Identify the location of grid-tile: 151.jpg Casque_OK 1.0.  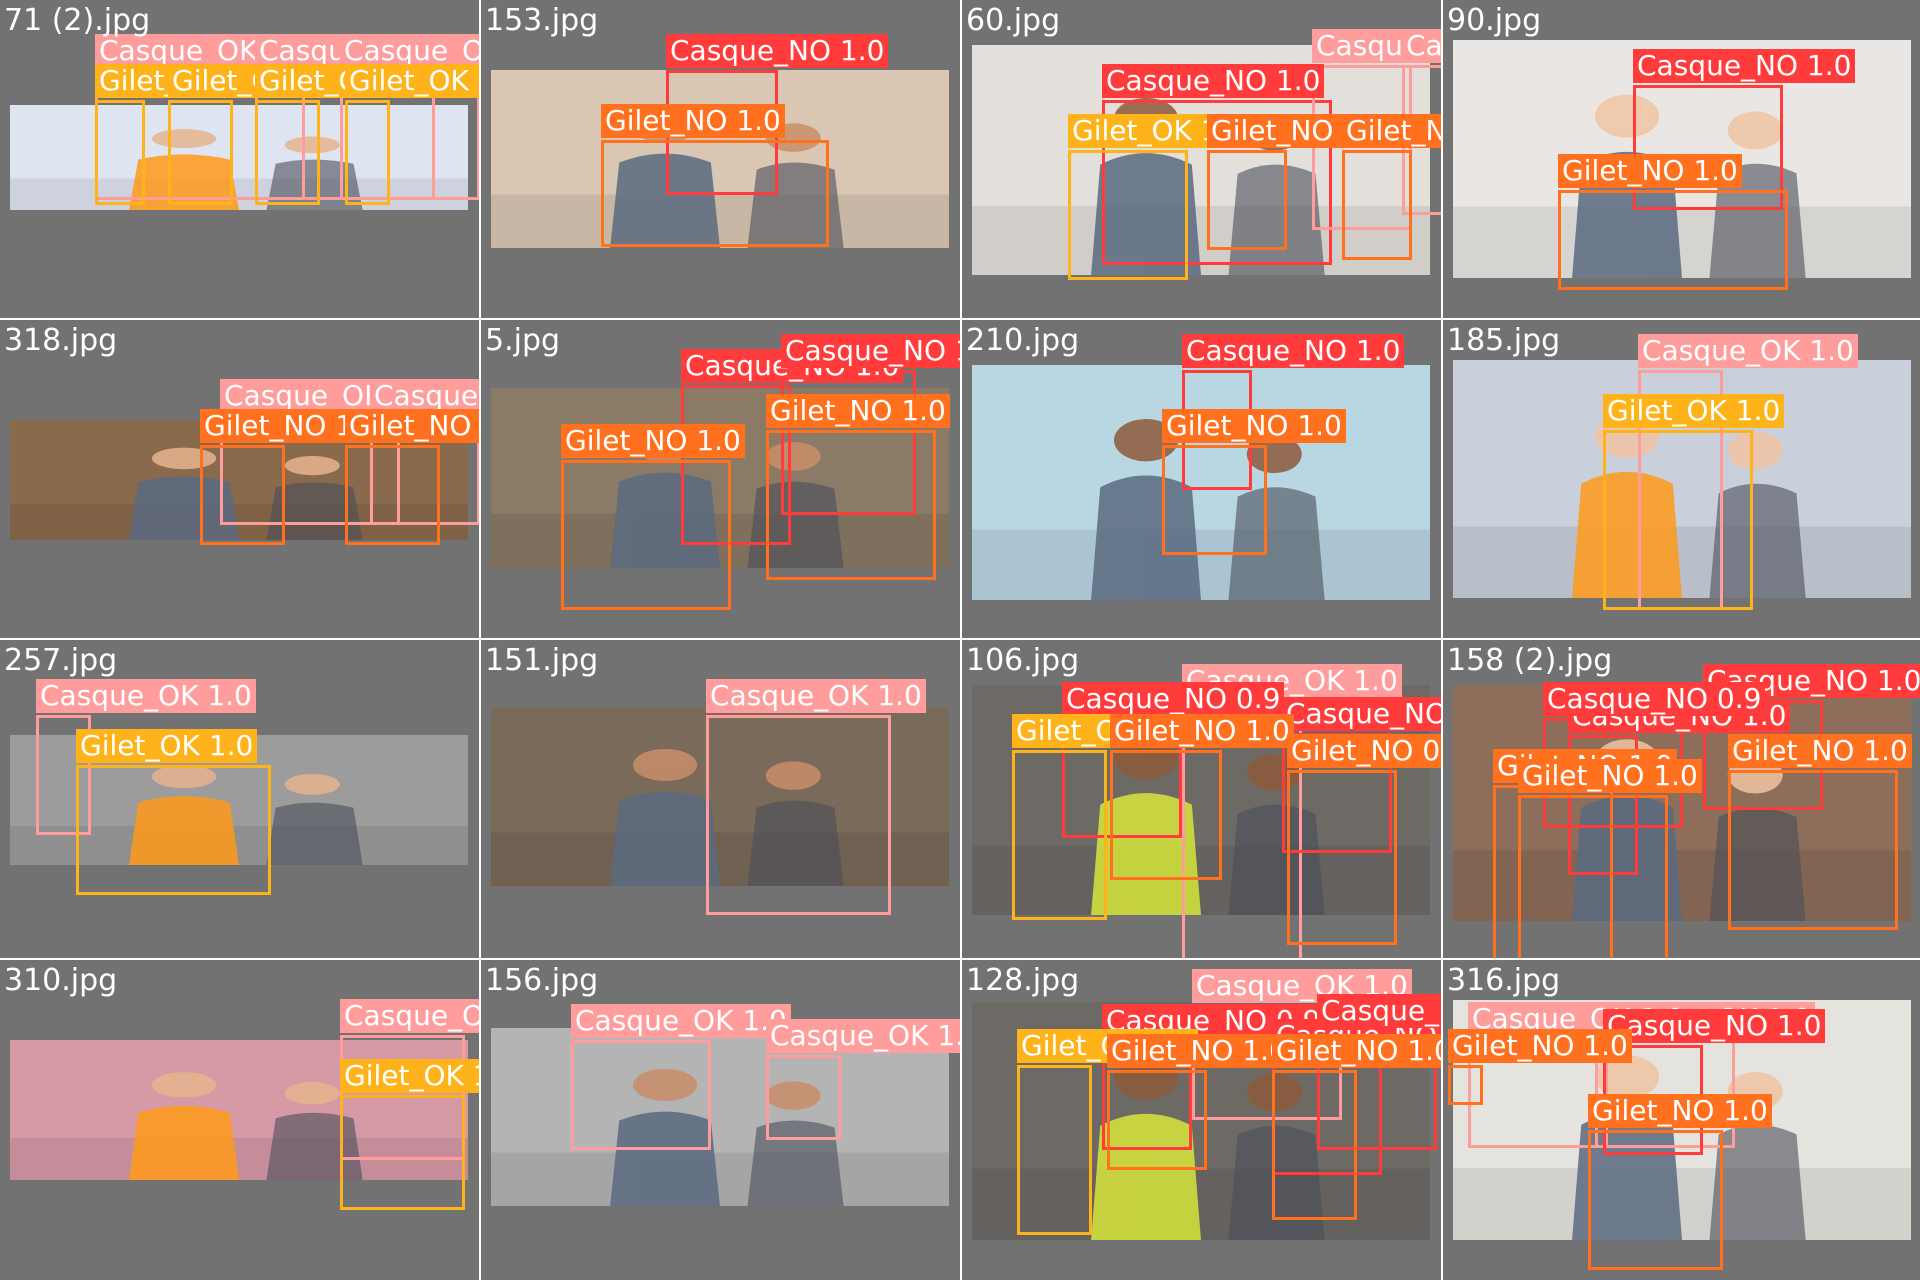
(720, 799).